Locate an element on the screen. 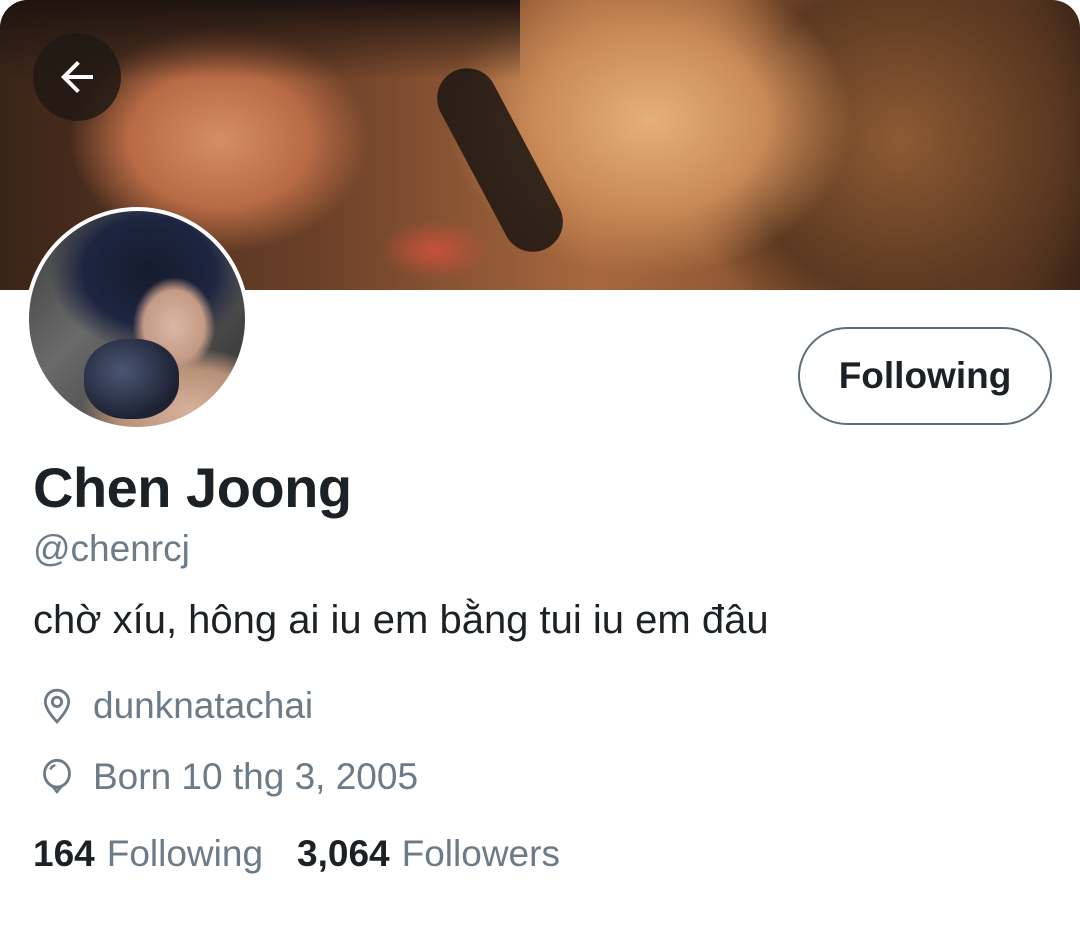 The height and width of the screenshot is (933, 1080). followers-count-link: 3,064 Followers is located at coordinates (428, 854).